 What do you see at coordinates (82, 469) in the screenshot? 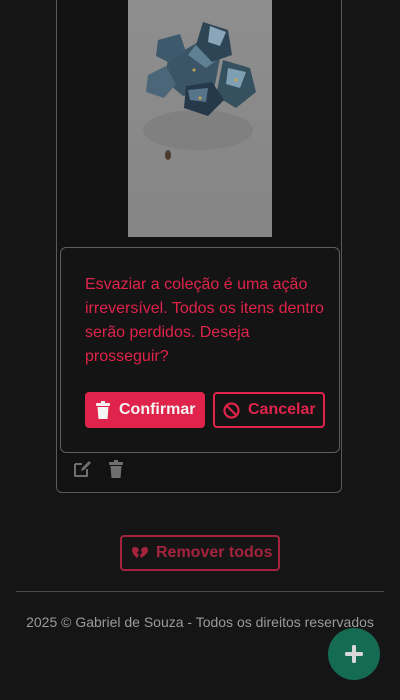
I see `edit-icon` at bounding box center [82, 469].